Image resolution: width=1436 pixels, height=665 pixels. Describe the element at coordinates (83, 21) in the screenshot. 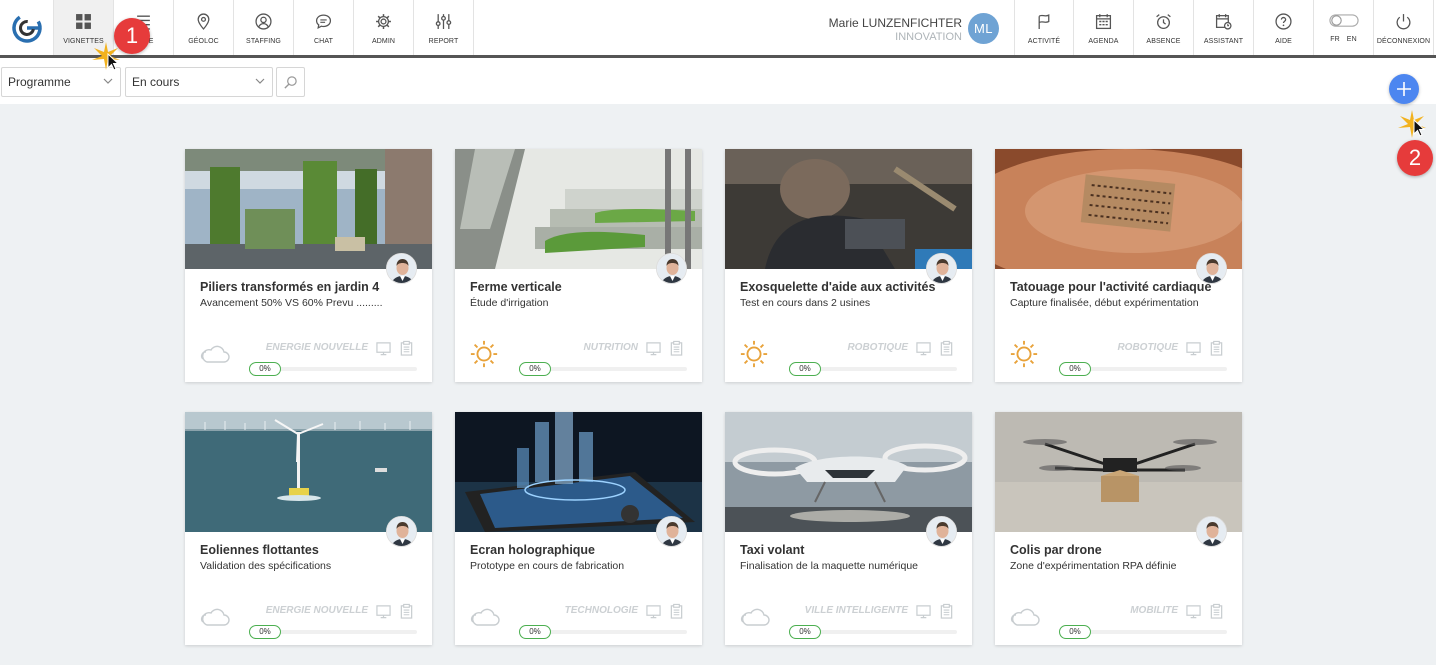

I see `grid-icon` at that location.